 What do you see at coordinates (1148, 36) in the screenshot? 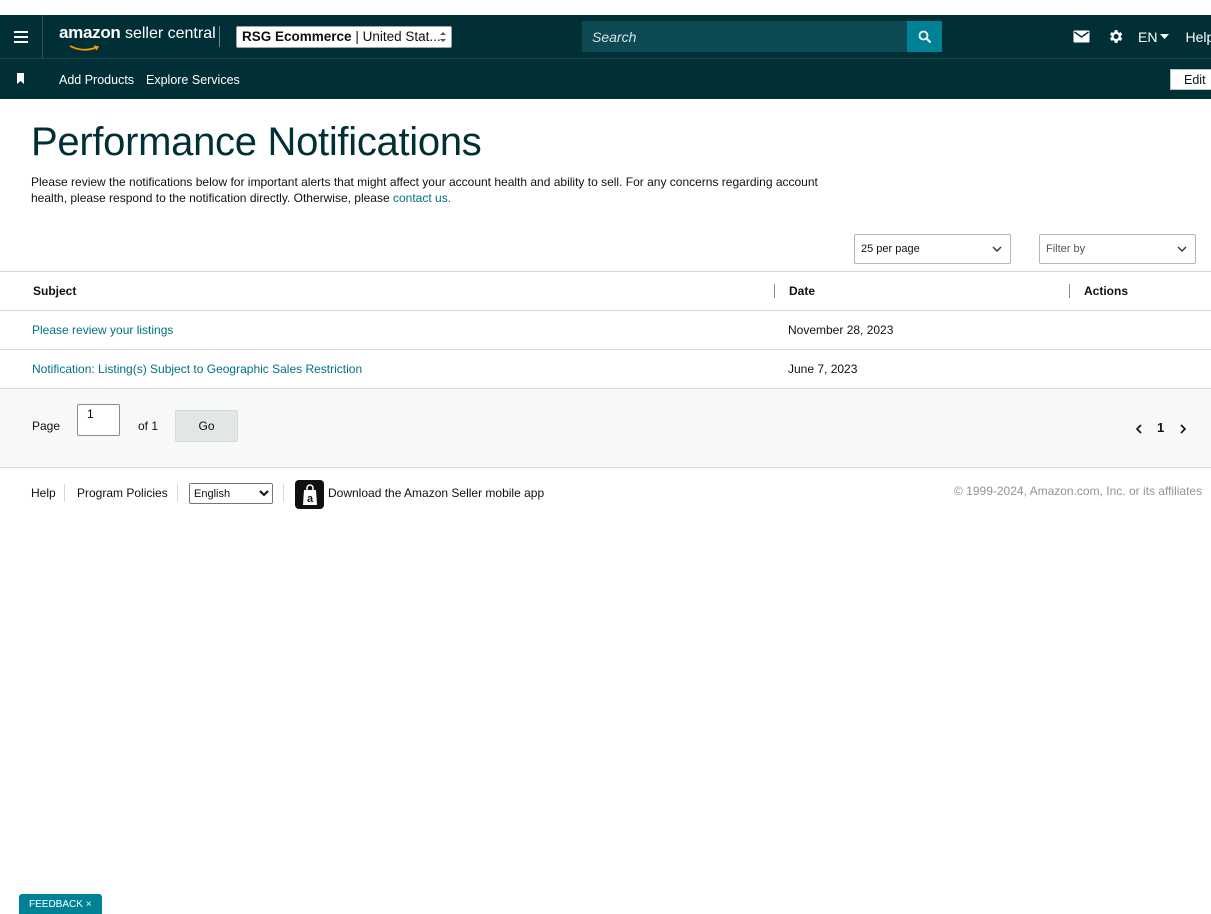
I see `language-label: EN` at bounding box center [1148, 36].